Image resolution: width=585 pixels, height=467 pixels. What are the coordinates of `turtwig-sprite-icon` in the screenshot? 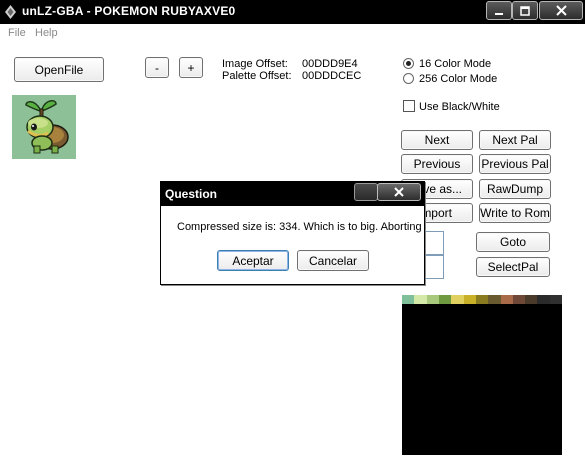 It's located at (47, 126).